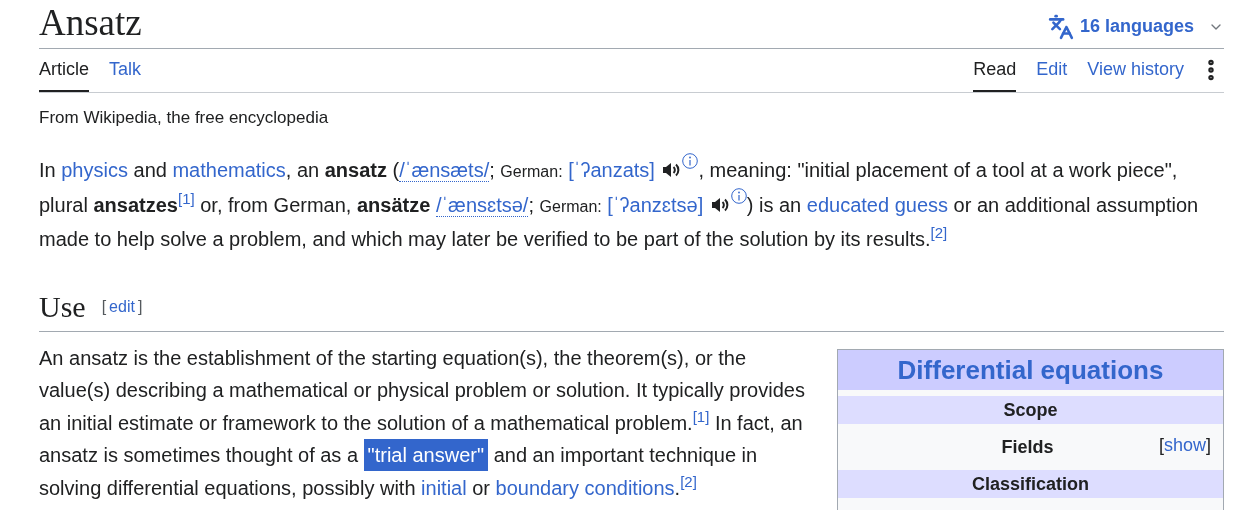  Describe the element at coordinates (611, 169) in the screenshot. I see `link: [ˈʔanzats]` at that location.